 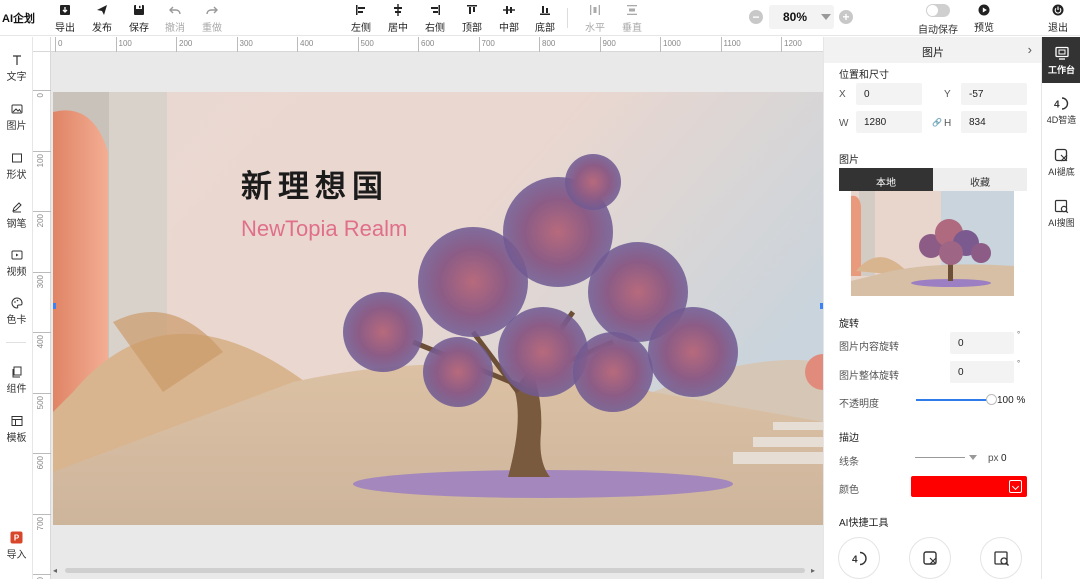 What do you see at coordinates (1001, 558) in the screenshot?
I see `ai-image-search-tool-button` at bounding box center [1001, 558].